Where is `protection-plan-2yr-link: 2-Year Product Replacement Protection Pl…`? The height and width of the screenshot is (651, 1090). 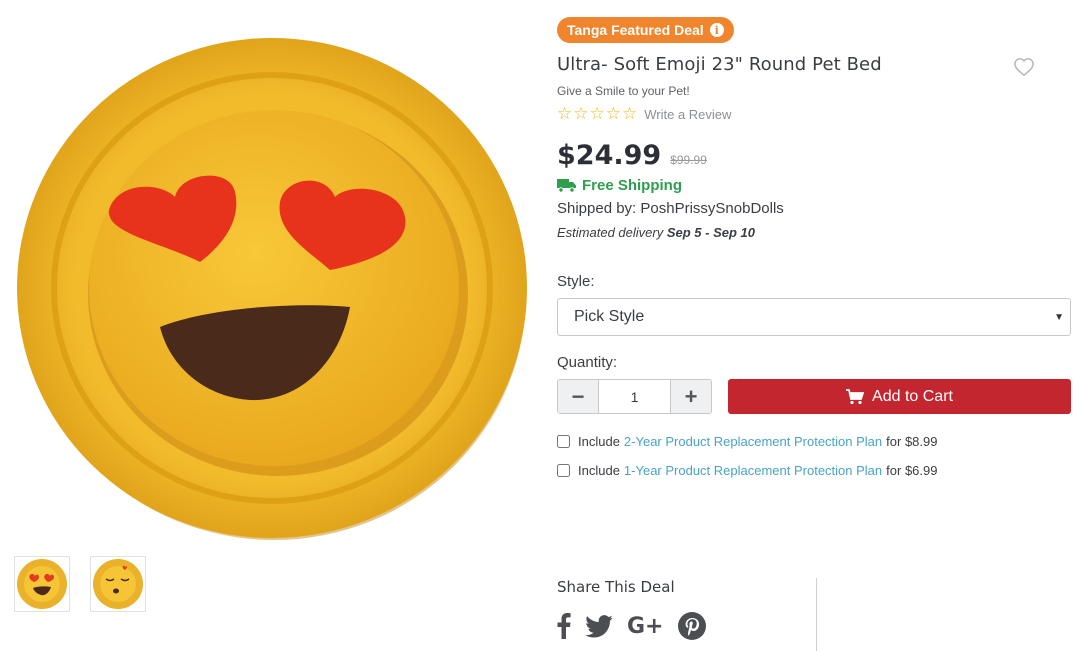
protection-plan-2yr-link: 2-Year Product Replacement Protection Pl… is located at coordinates (753, 441).